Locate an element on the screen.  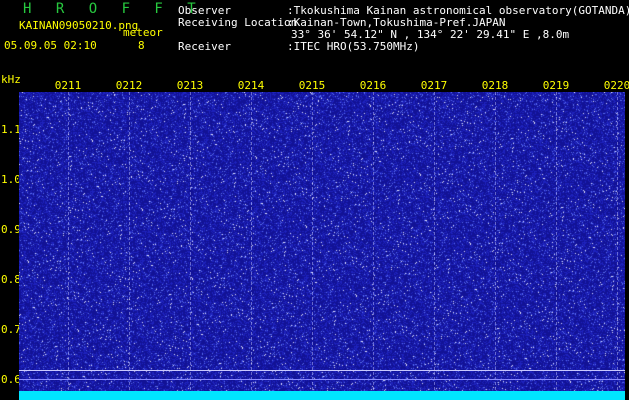
date-time: 05.09.05 02:10 is located at coordinates (50, 45).